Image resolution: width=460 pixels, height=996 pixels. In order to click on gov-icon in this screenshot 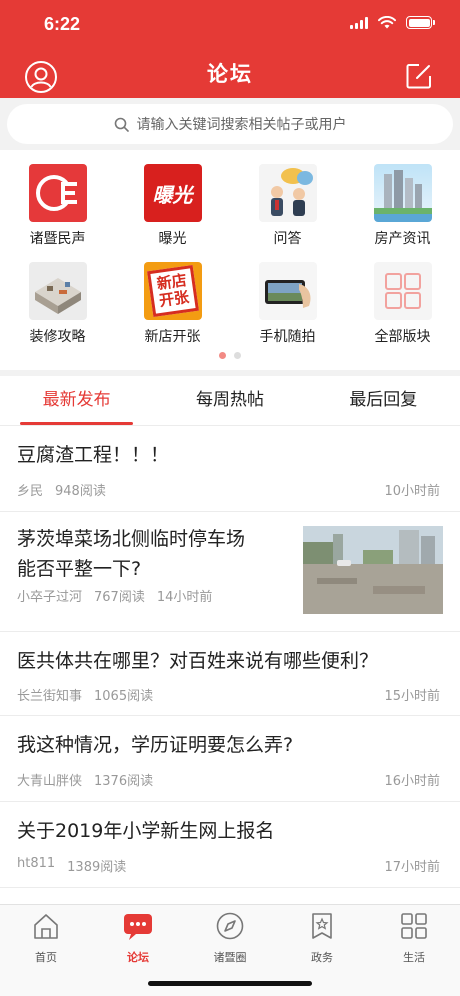, I will do `click(322, 926)`.